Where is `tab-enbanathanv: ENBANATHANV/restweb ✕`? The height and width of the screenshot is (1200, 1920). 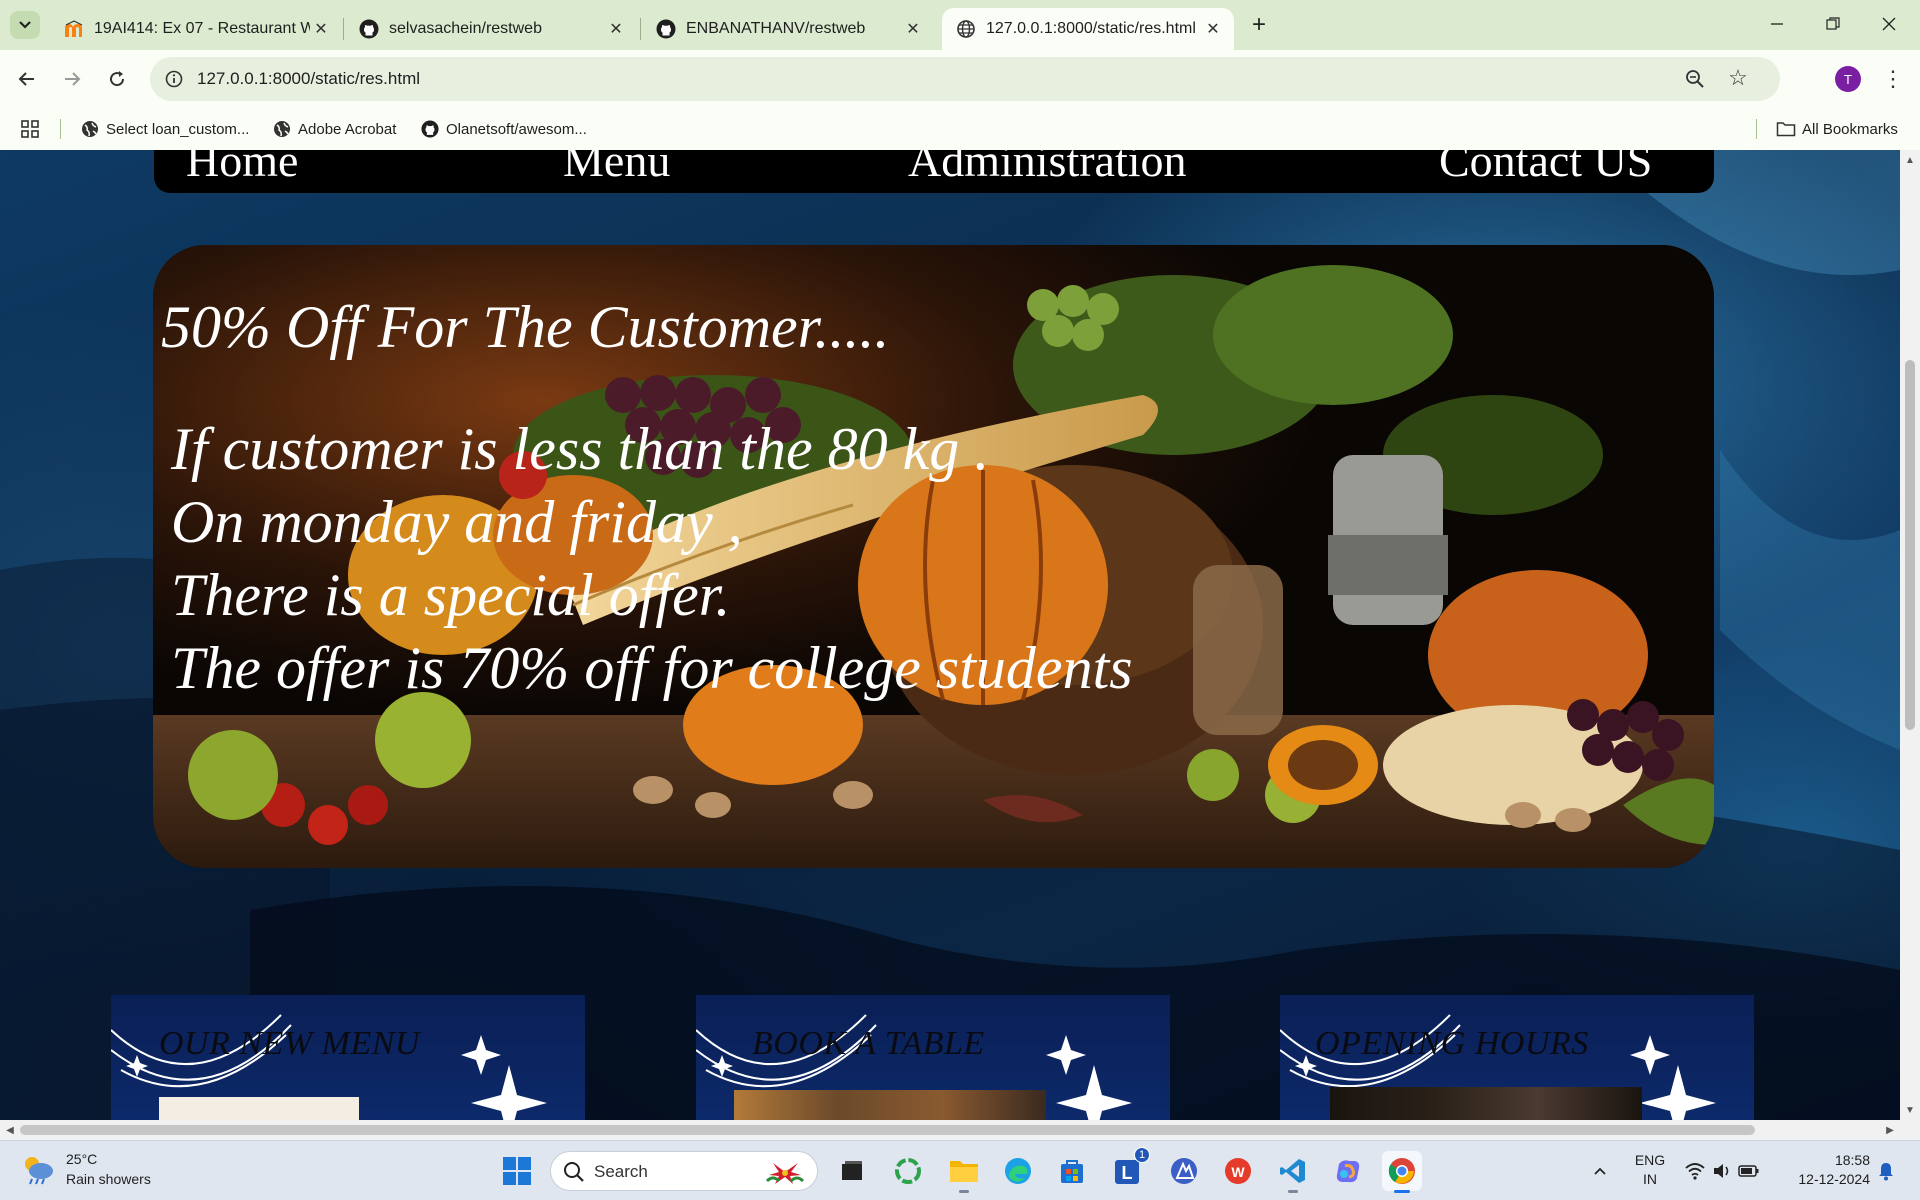 tab-enbanathanv: ENBANATHANV/restweb ✕ is located at coordinates (788, 29).